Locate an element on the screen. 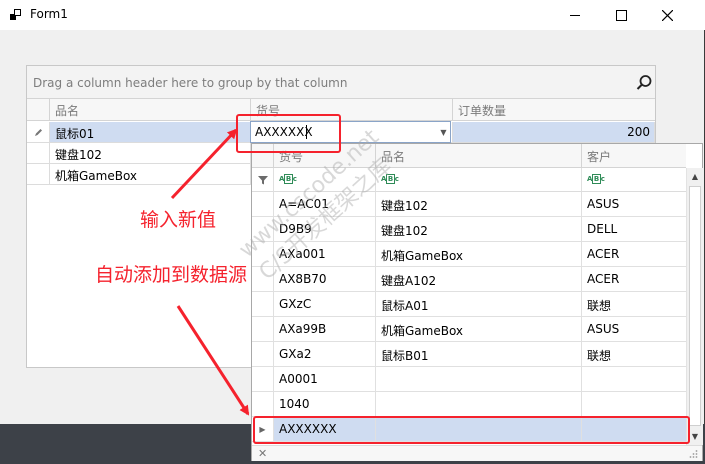 Image resolution: width=705 pixels, height=464 pixels. cell-name: 键盘A102 is located at coordinates (479, 279).